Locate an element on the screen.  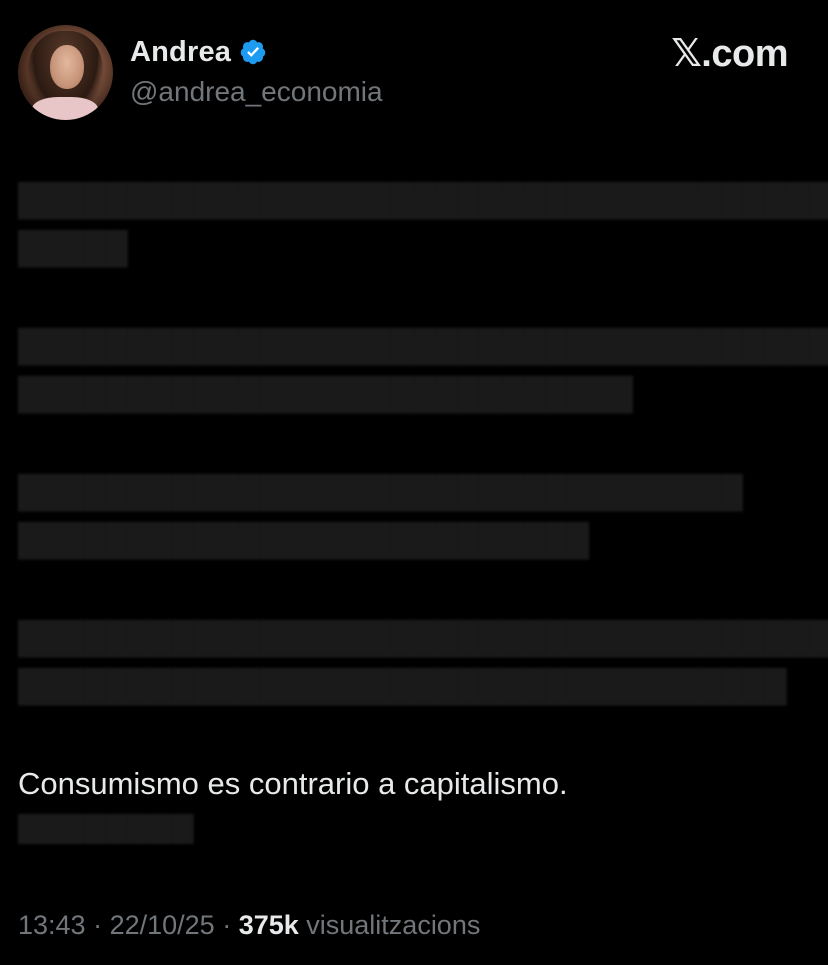
obscured-line: ████████ is located at coordinates (106, 829).